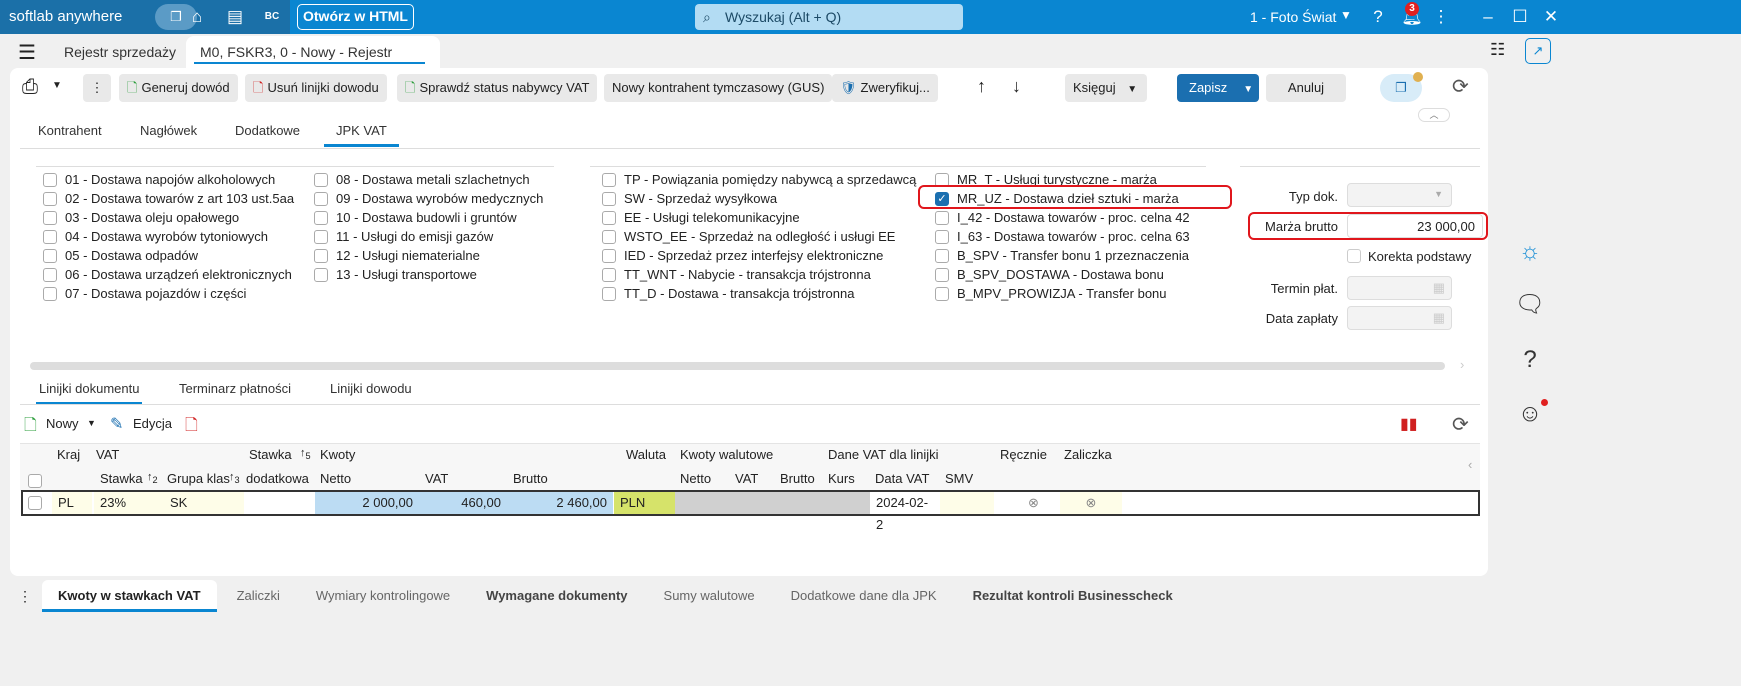 This screenshot has width=1741, height=686. I want to click on checkbox-item: 10 - Dostawa budowli i gruntów, so click(428, 217).